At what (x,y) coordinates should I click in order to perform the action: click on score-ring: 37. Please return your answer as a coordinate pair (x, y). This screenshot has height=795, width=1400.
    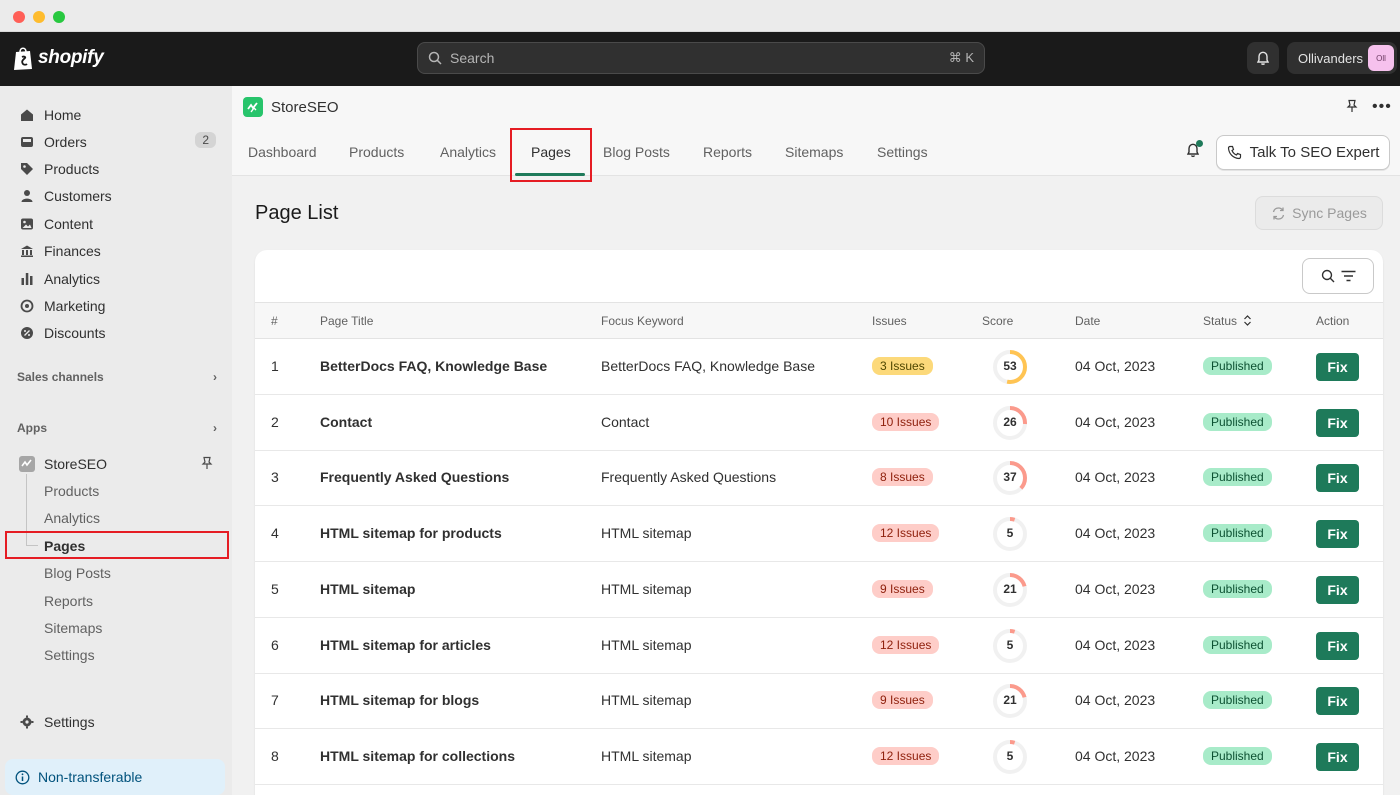
    Looking at the image, I should click on (1010, 478).